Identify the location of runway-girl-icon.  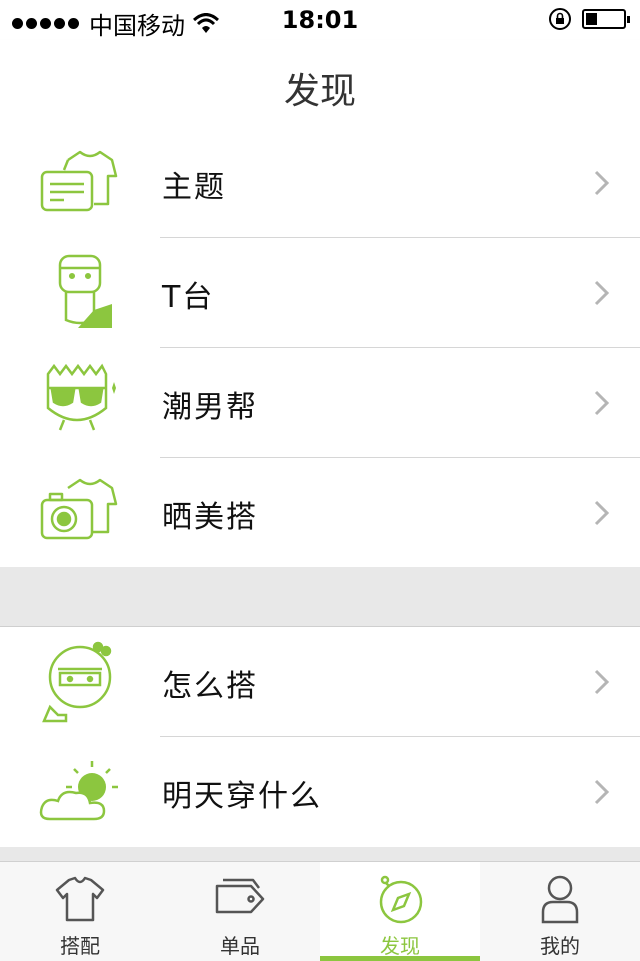
(75, 291).